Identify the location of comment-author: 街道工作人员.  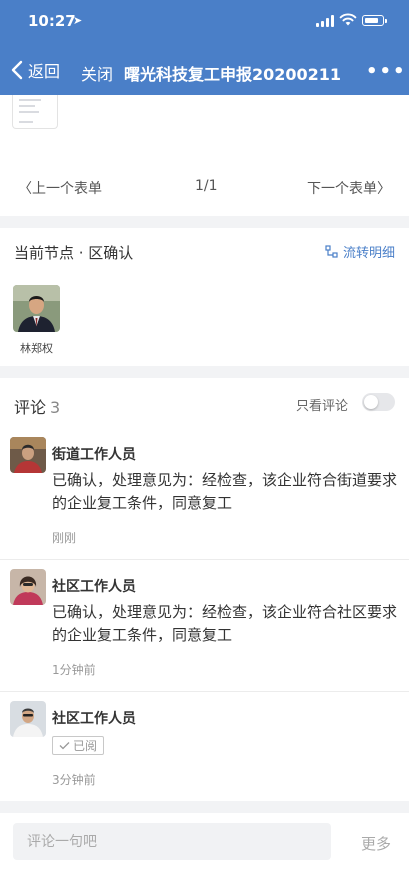
(94, 455).